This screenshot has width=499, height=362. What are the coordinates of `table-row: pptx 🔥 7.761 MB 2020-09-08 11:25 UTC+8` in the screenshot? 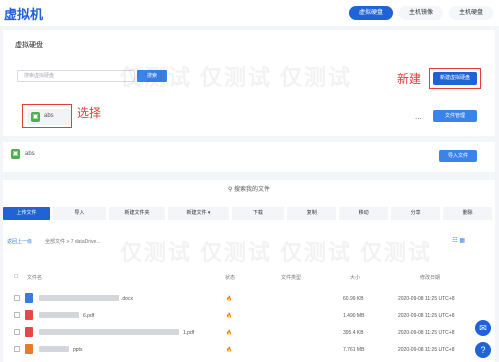 It's located at (249, 350).